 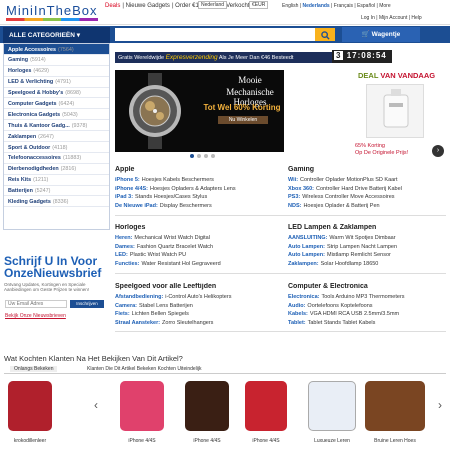 I want to click on category-row-links: Mistlamp Remlicht Sensor, so click(x=359, y=255).